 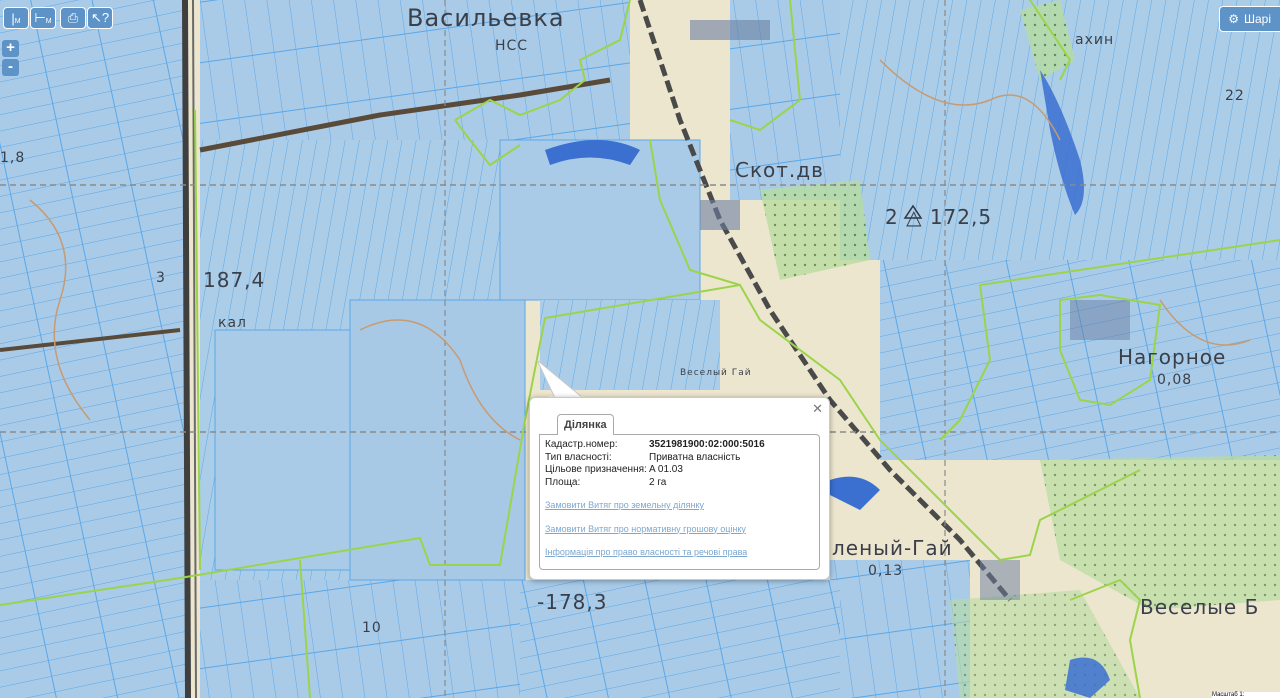 I want to click on scale-indicator: Масштаб 1:, so click(x=1246, y=695).